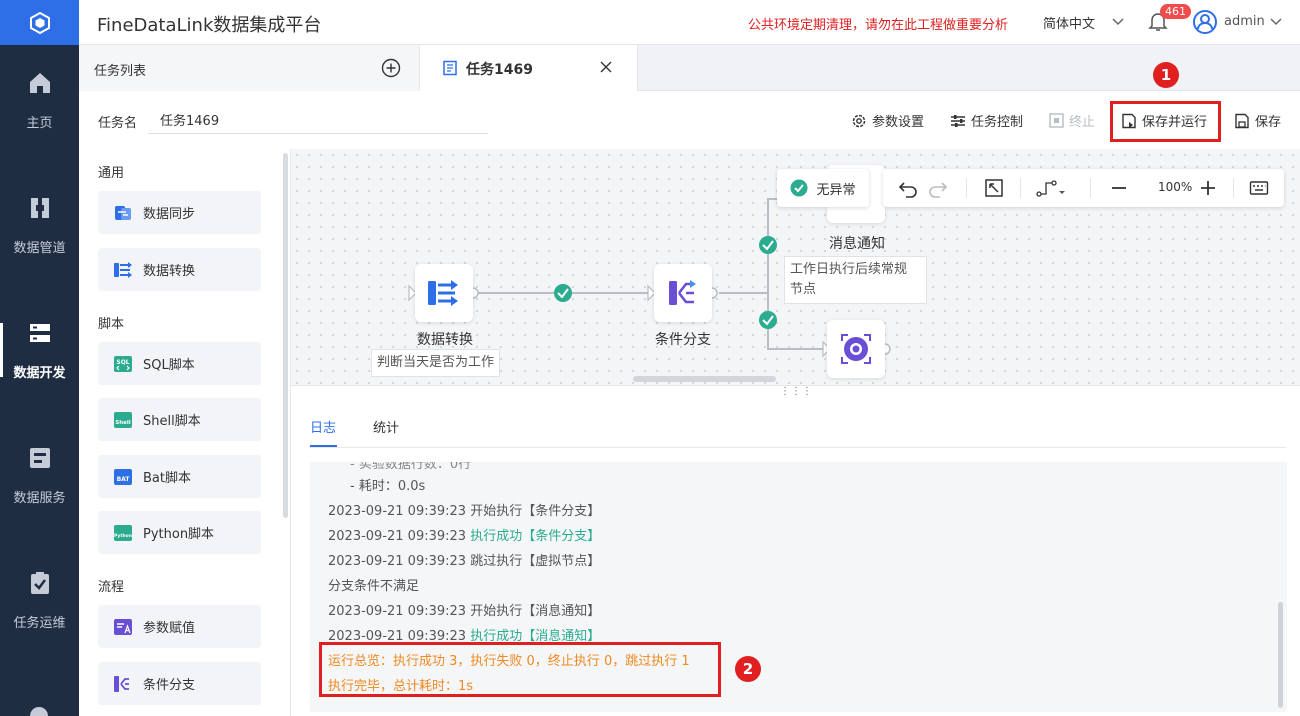 The image size is (1300, 716). What do you see at coordinates (391, 68) in the screenshot?
I see `add-icon` at bounding box center [391, 68].